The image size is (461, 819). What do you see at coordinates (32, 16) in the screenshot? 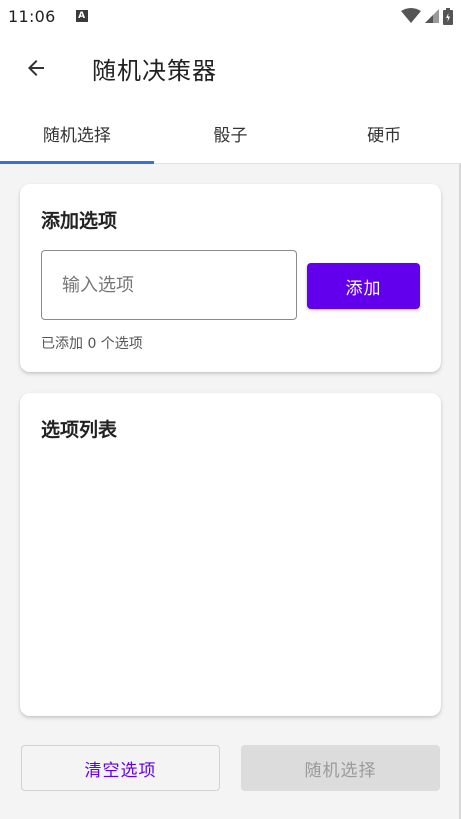
I see `status-time: 11:06` at bounding box center [32, 16].